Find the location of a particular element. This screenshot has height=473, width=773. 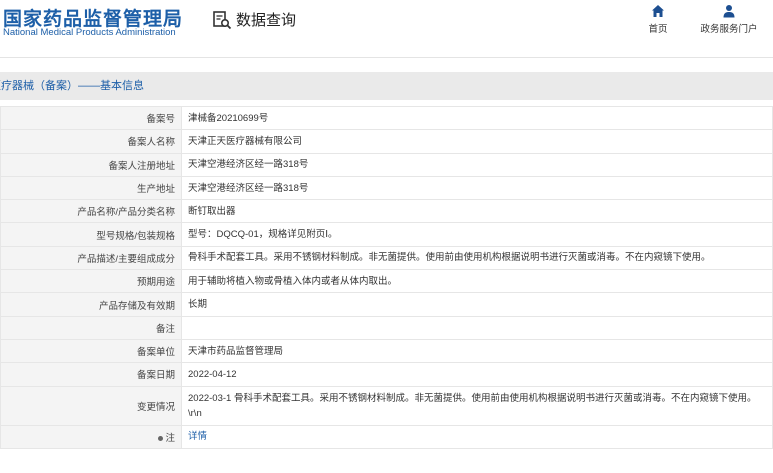

row-label-model-spec: 型号规格/包装规格 is located at coordinates (91, 234).